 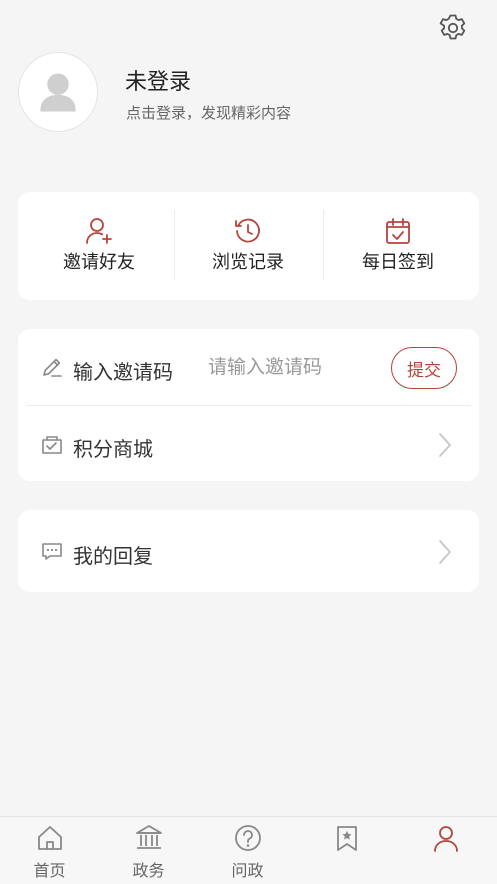 I want to click on tab-inquiry: 问政, so click(x=247, y=850).